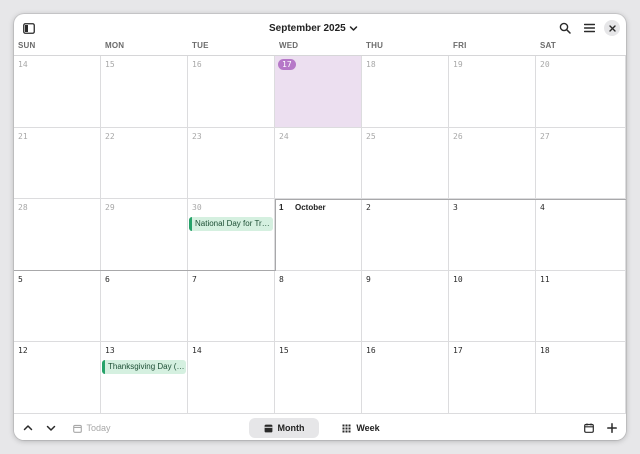 The image size is (640, 454). What do you see at coordinates (307, 28) in the screenshot?
I see `page-title: September 2025` at bounding box center [307, 28].